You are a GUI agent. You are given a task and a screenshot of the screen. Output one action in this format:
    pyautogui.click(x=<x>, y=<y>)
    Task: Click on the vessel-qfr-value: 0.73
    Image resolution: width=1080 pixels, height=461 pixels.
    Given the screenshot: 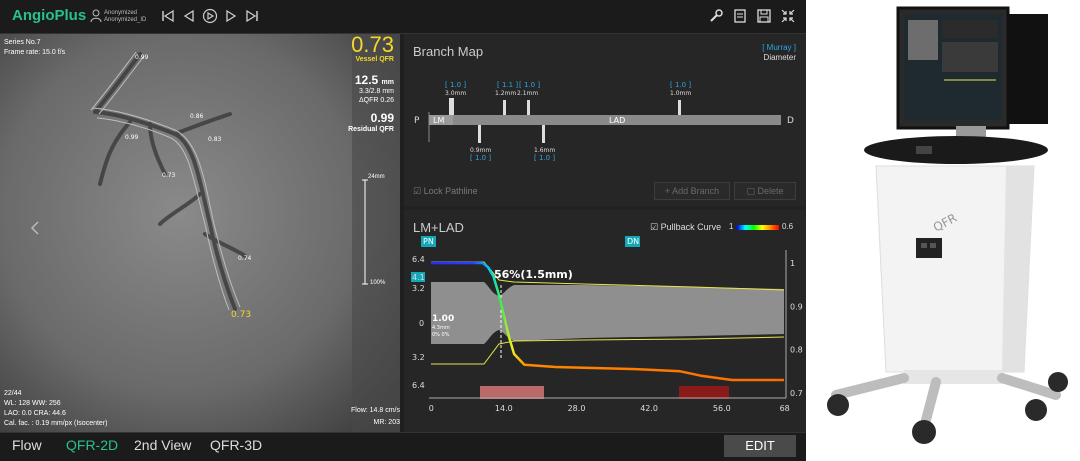 What is the action you would take?
    pyautogui.click(x=372, y=45)
    